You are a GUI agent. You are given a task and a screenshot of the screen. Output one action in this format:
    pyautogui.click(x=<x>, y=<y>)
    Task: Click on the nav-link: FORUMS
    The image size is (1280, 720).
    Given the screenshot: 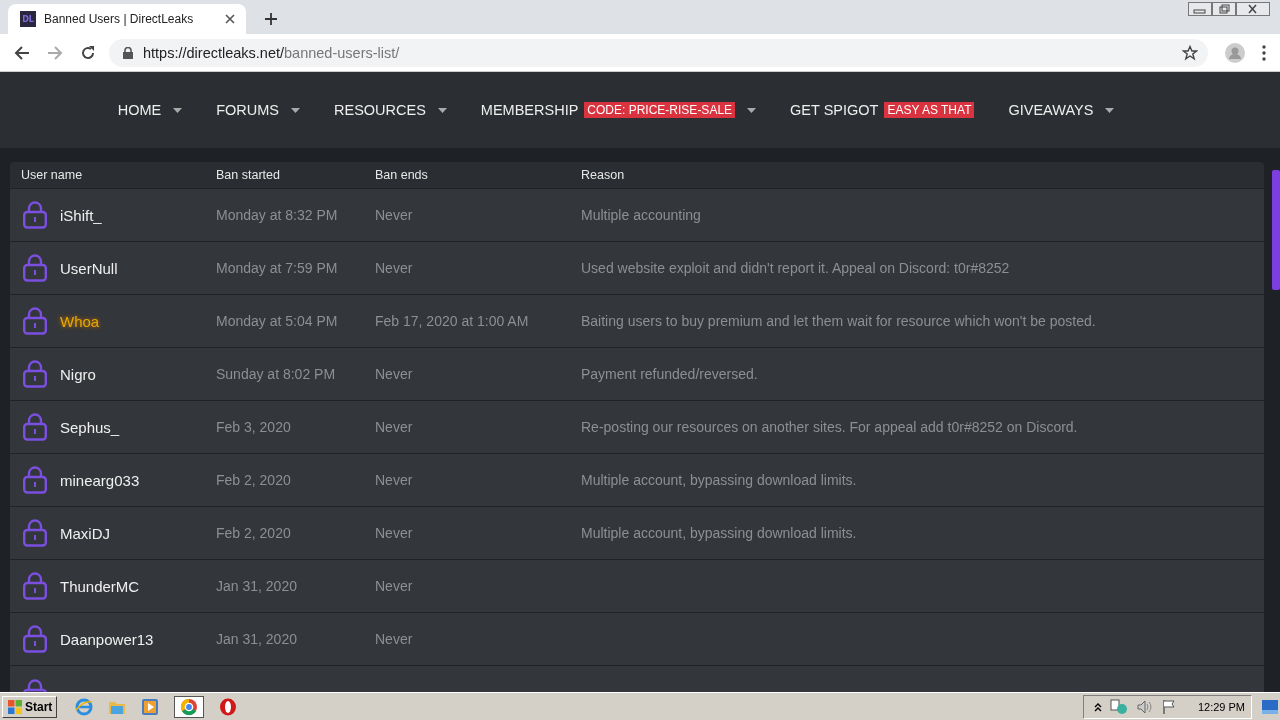 What is the action you would take?
    pyautogui.click(x=247, y=110)
    